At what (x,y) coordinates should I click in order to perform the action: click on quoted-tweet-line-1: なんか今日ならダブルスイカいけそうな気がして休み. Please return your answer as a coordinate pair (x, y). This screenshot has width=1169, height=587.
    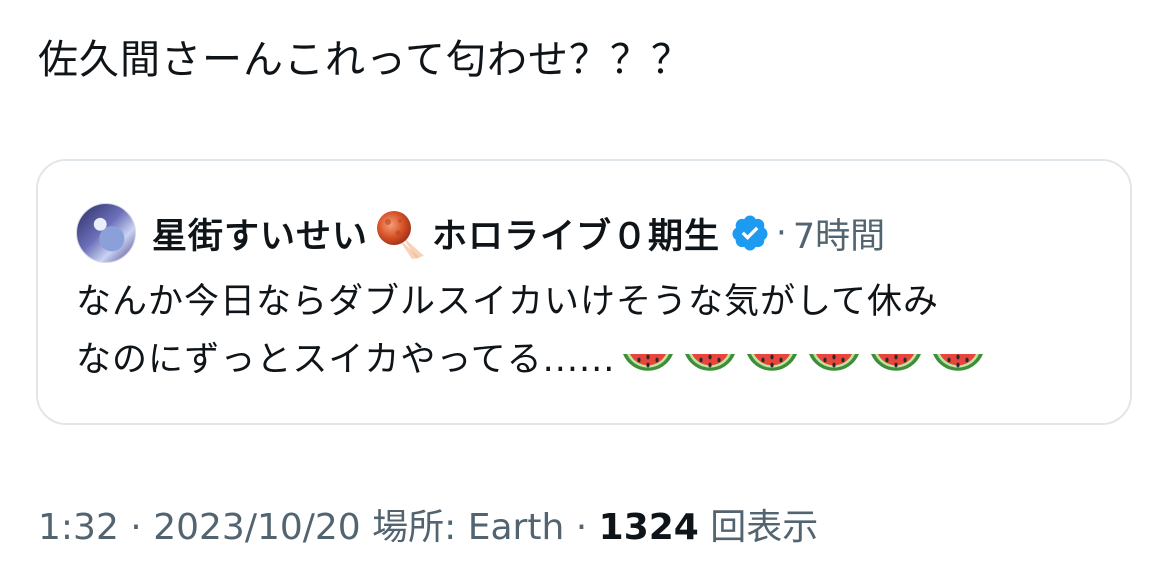
    Looking at the image, I should click on (507, 302).